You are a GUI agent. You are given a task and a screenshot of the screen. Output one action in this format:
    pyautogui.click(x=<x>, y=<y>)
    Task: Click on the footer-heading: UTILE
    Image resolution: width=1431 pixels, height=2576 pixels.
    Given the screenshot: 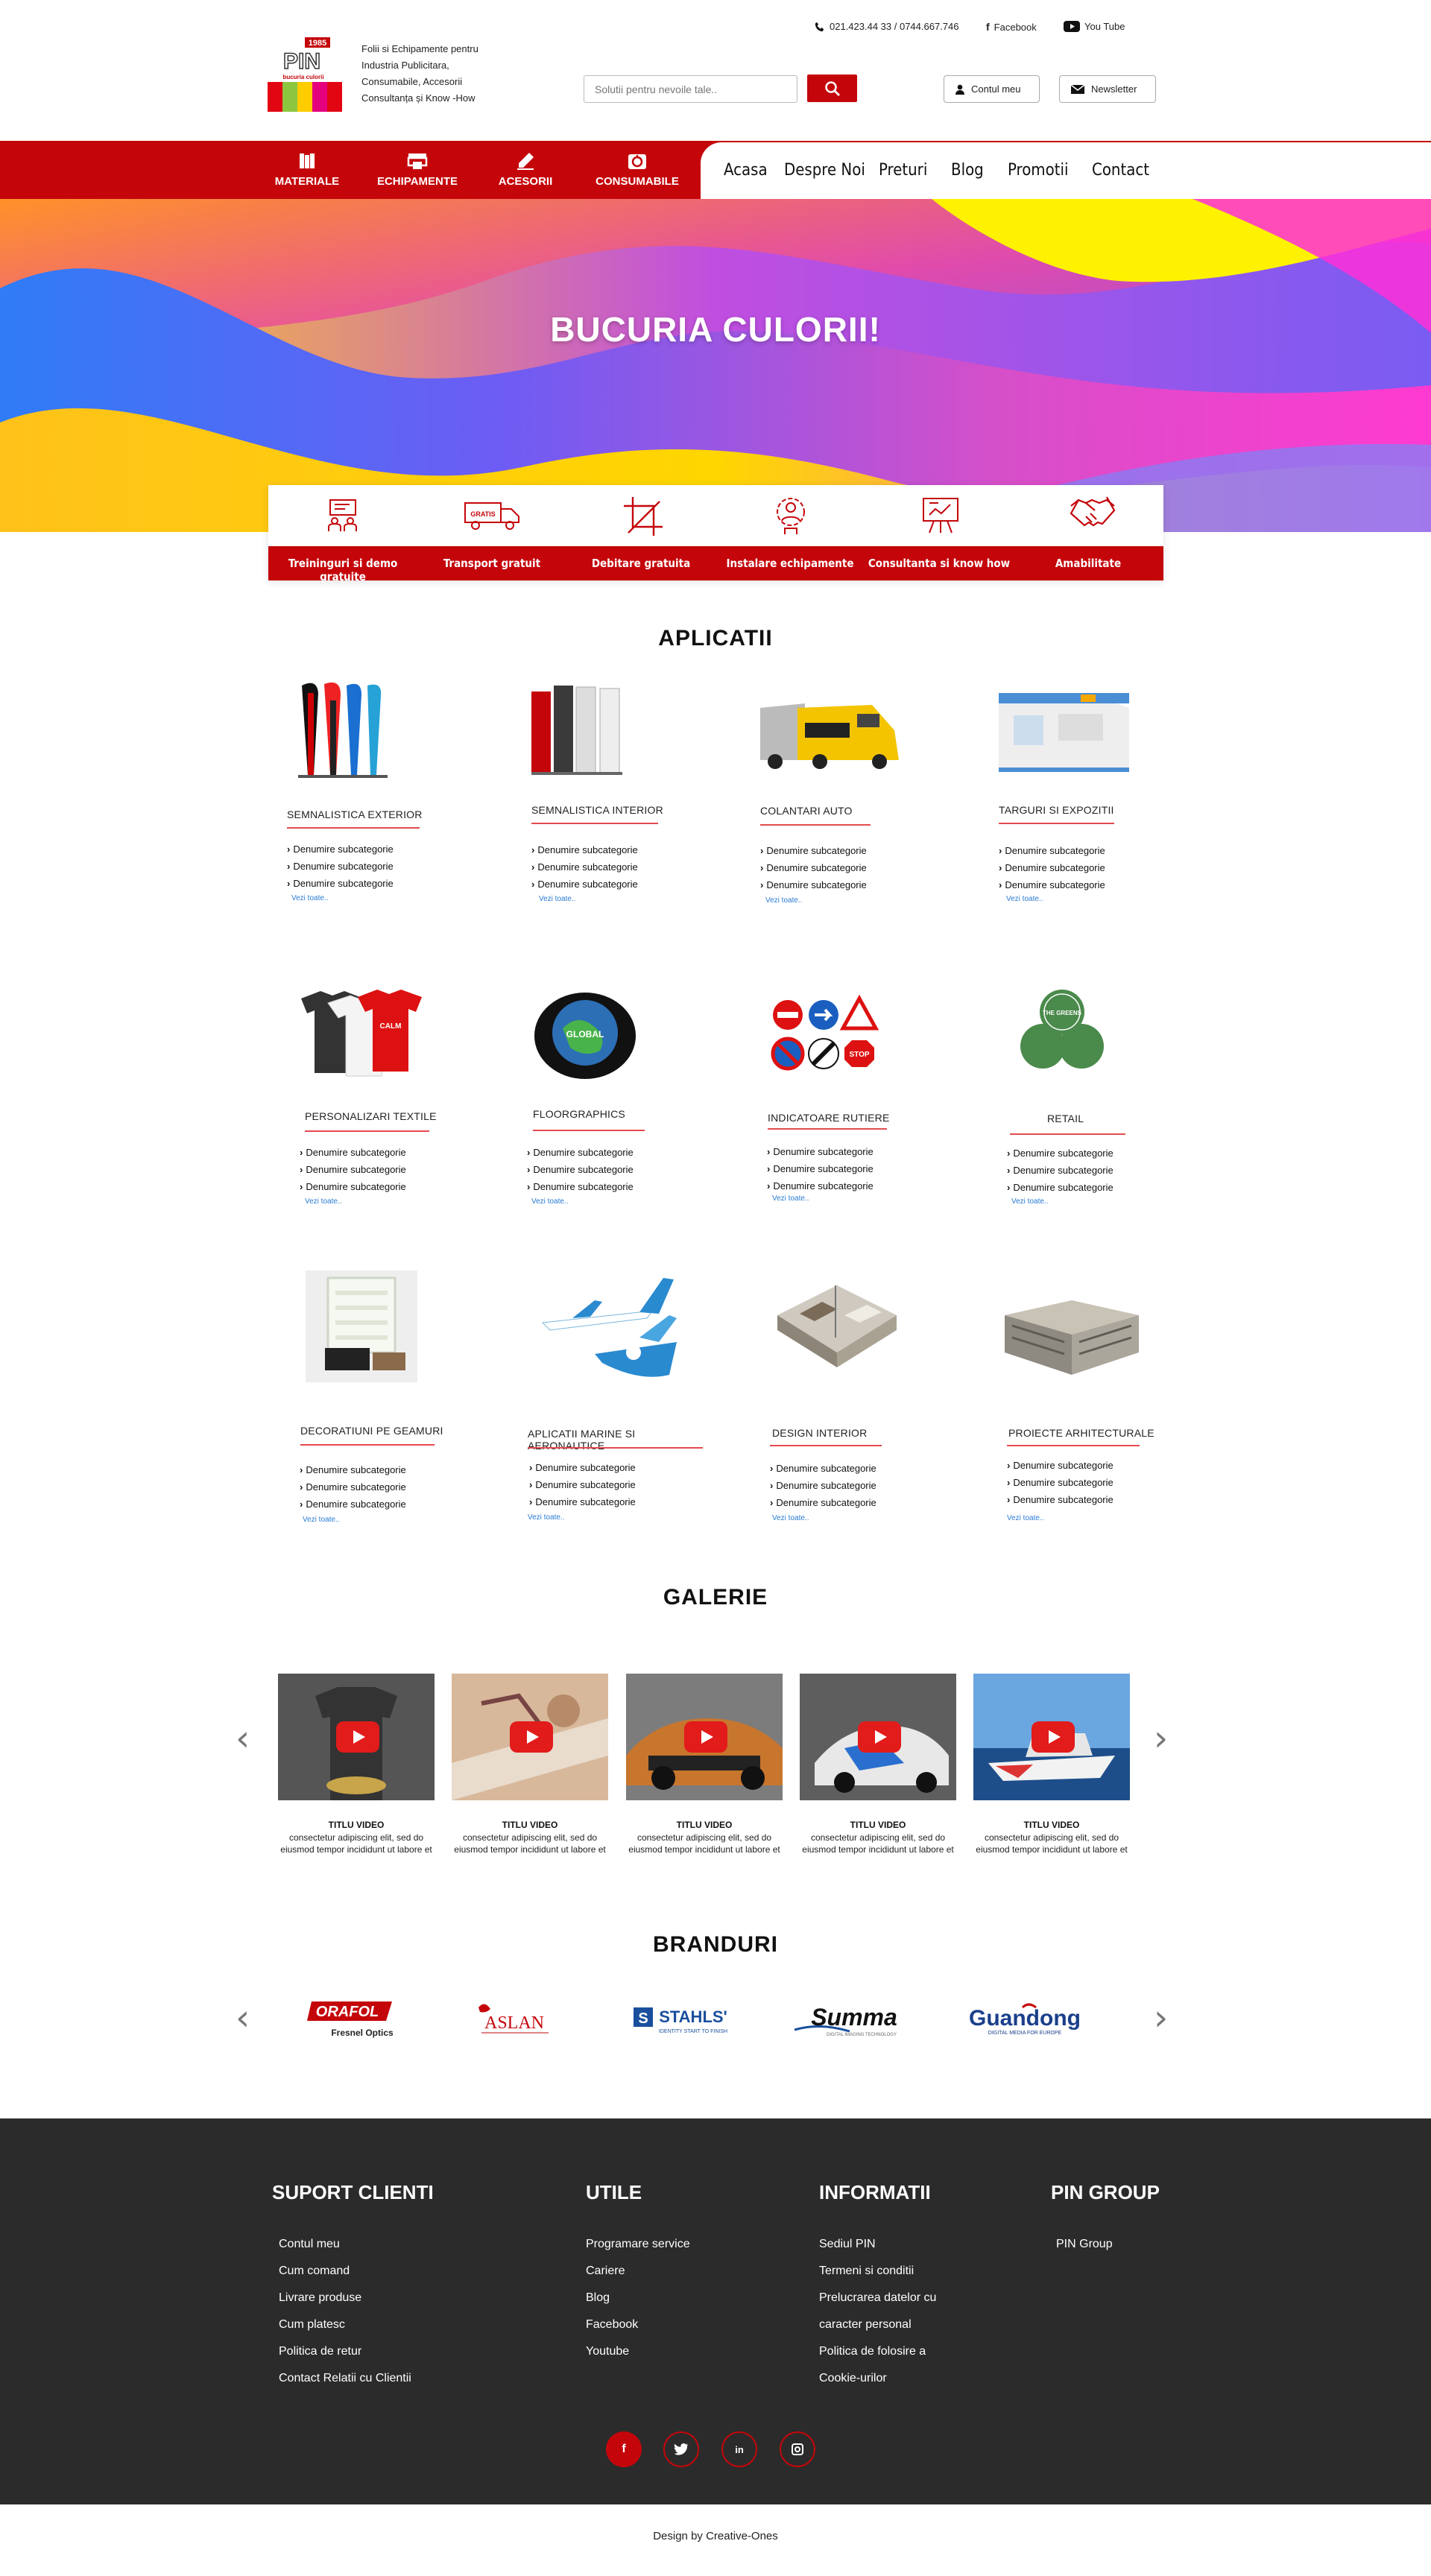 What is the action you would take?
    pyautogui.click(x=614, y=2192)
    